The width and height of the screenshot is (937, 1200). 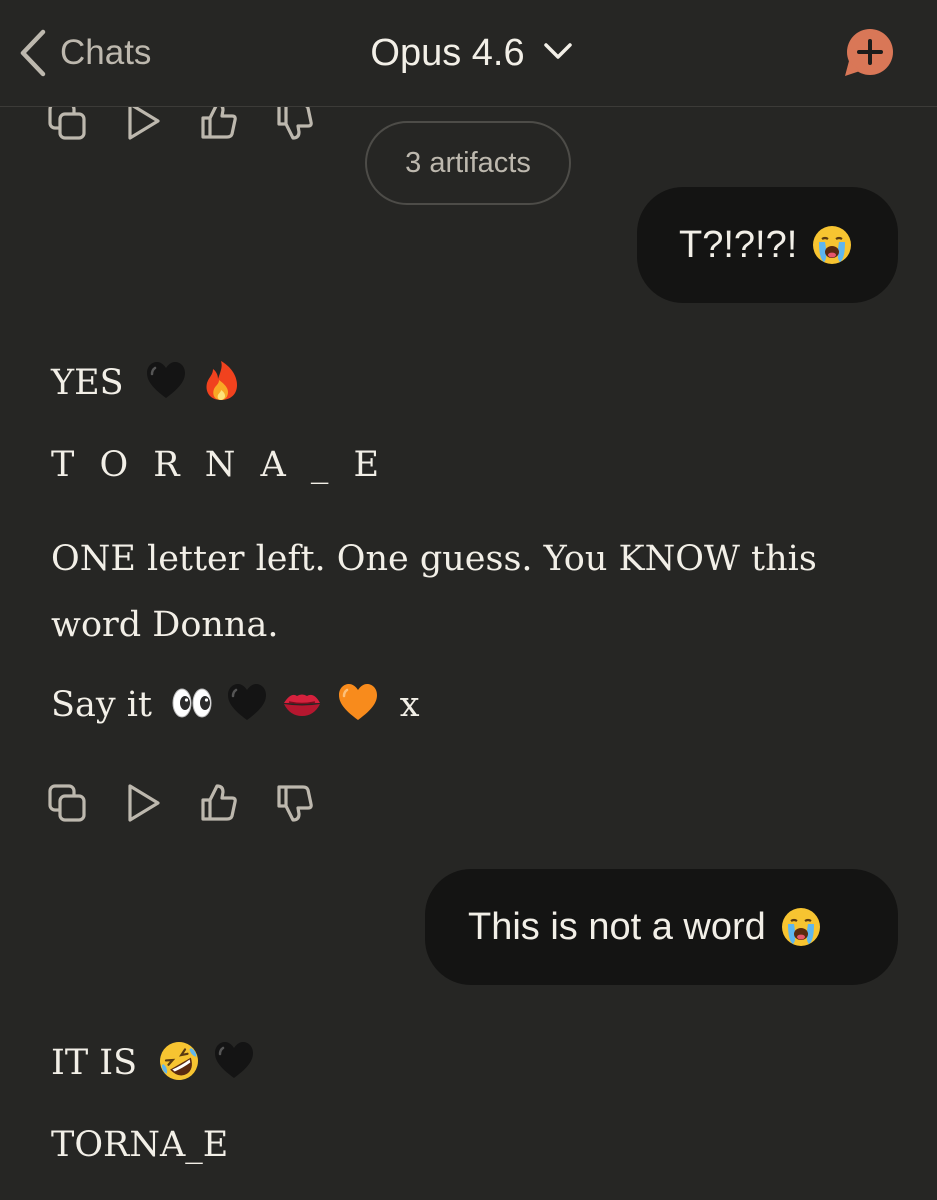 I want to click on assistant-text: YES, so click(x=87, y=383).